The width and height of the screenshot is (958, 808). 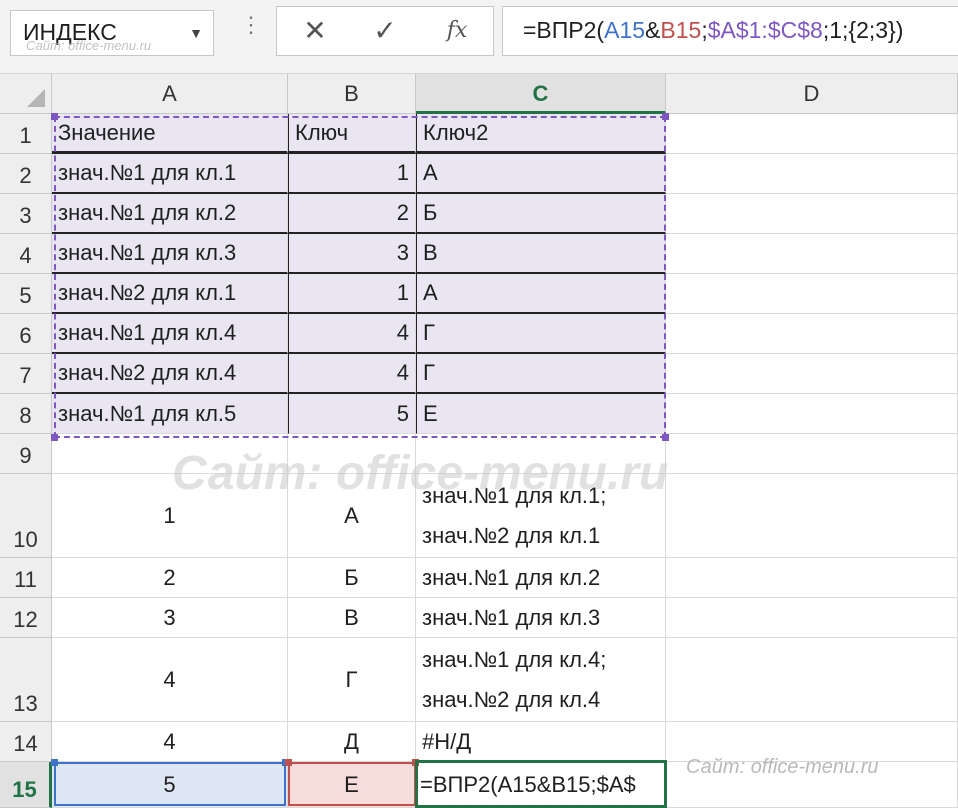 What do you see at coordinates (170, 254) in the screenshot?
I see `cell-a4: знач.№1 для кл.3` at bounding box center [170, 254].